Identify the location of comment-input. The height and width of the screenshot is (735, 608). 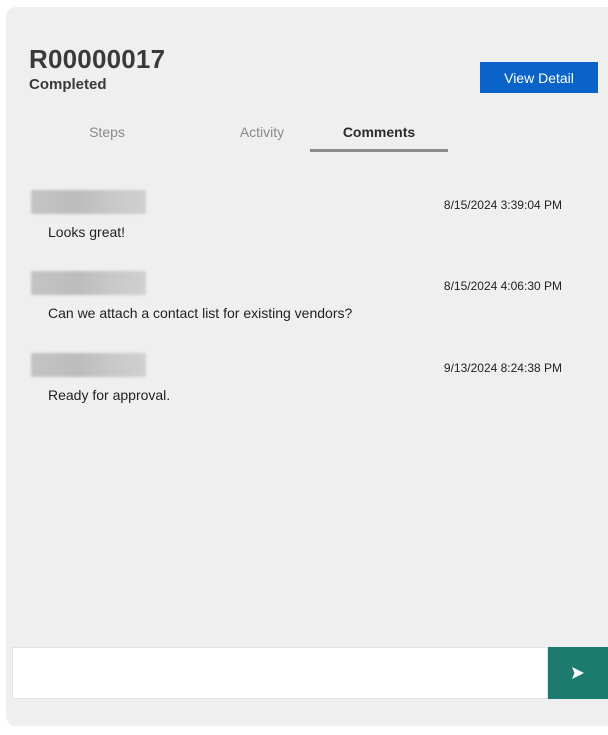
(280, 673).